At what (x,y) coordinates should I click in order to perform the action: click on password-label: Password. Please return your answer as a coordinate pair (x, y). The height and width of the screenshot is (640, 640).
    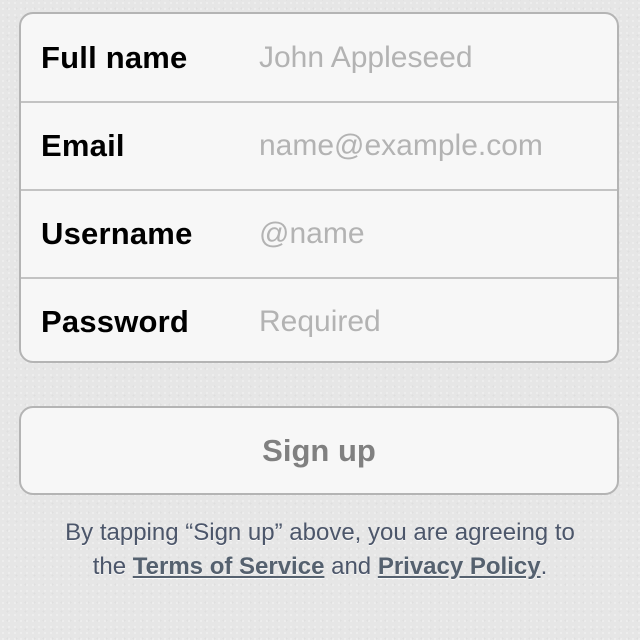
    Looking at the image, I should click on (115, 321).